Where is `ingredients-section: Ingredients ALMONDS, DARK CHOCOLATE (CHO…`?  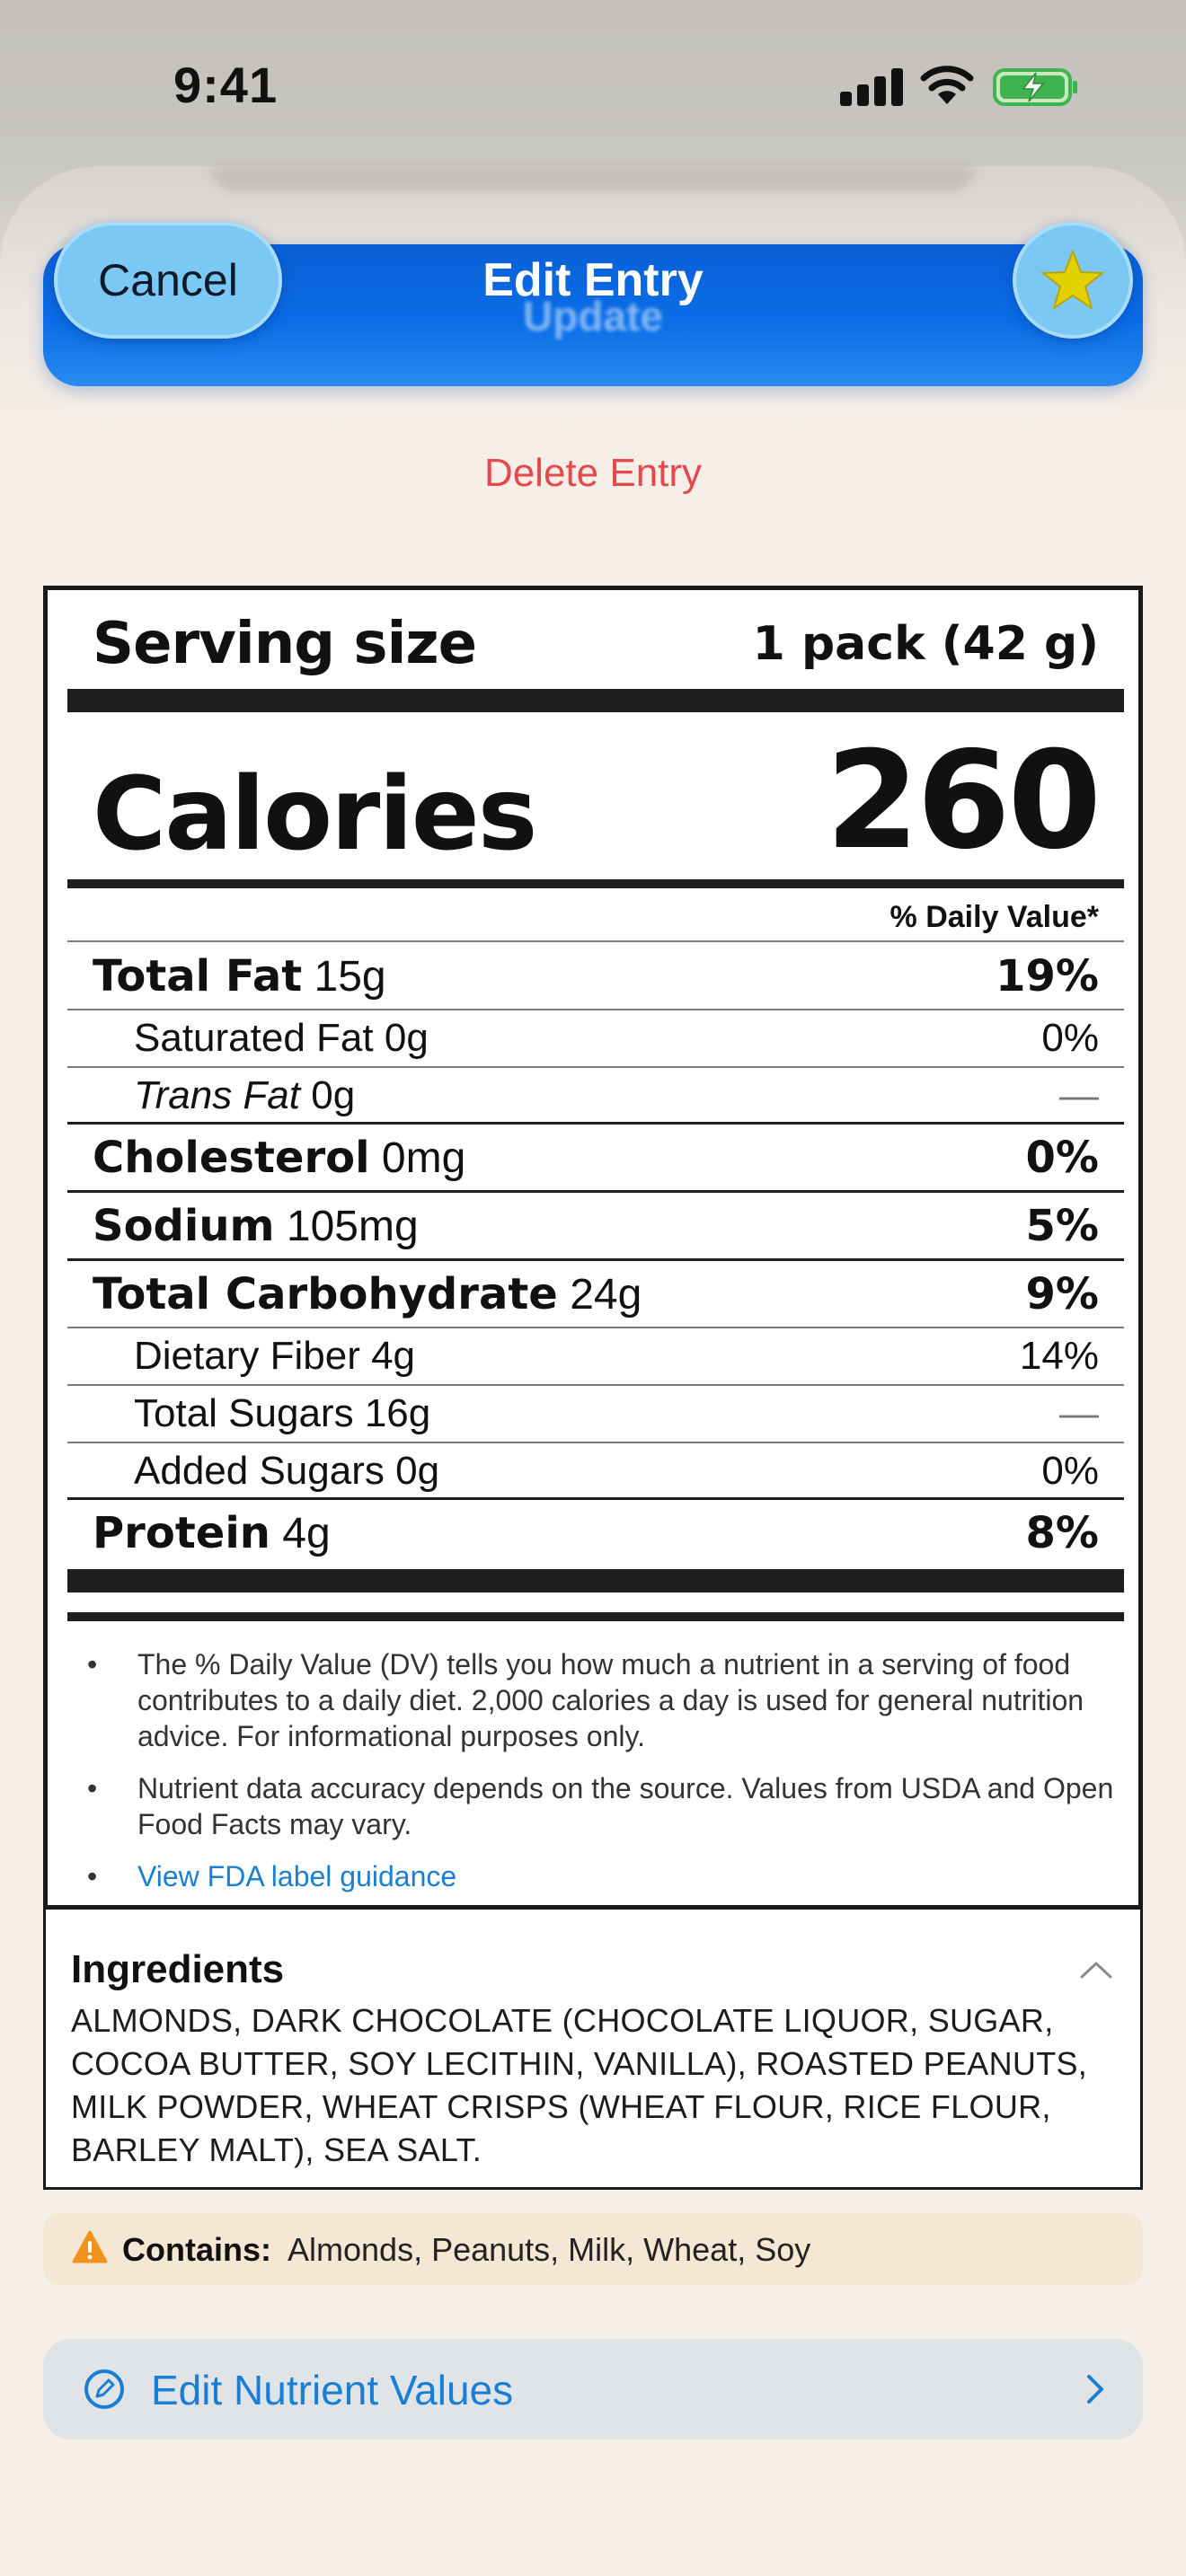 ingredients-section: Ingredients ALMONDS, DARK CHOCOLATE (CHO… is located at coordinates (593, 2050).